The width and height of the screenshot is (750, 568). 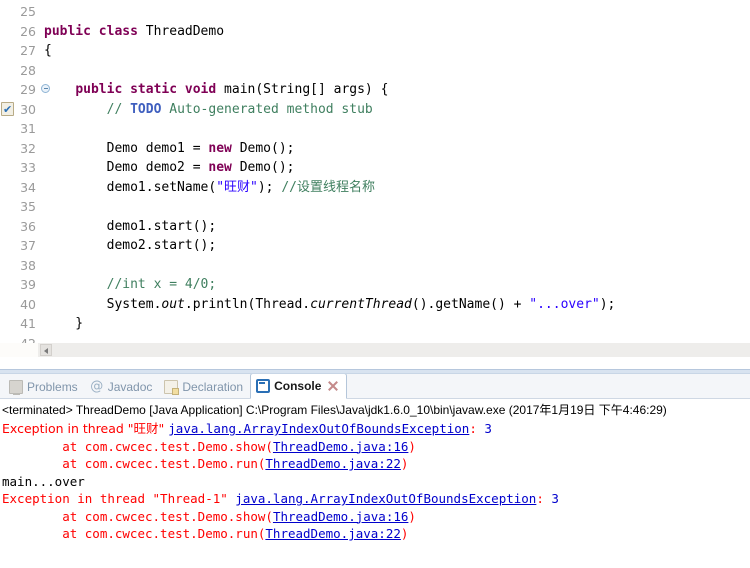 I want to click on code-line-text: {, so click(x=48, y=51).